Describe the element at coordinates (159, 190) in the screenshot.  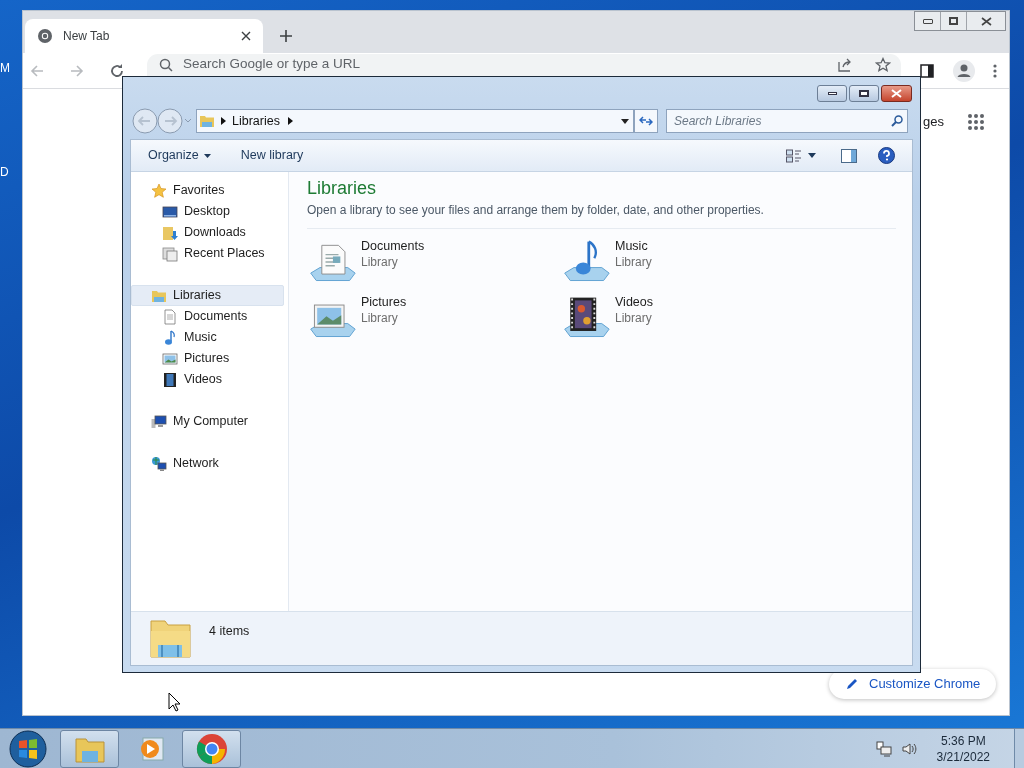
I see `star-icon` at that location.